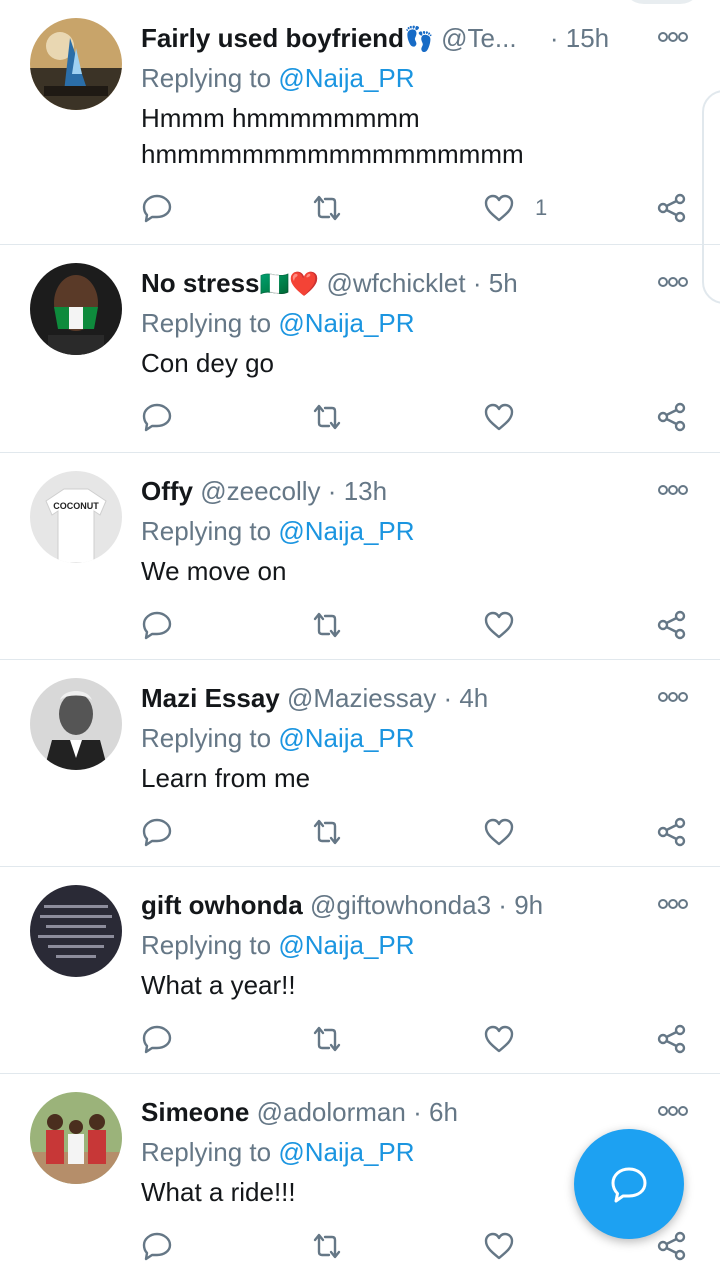 This screenshot has width=720, height=1266. Describe the element at coordinates (207, 363) in the screenshot. I see `tweet-text: Con dey go` at that location.